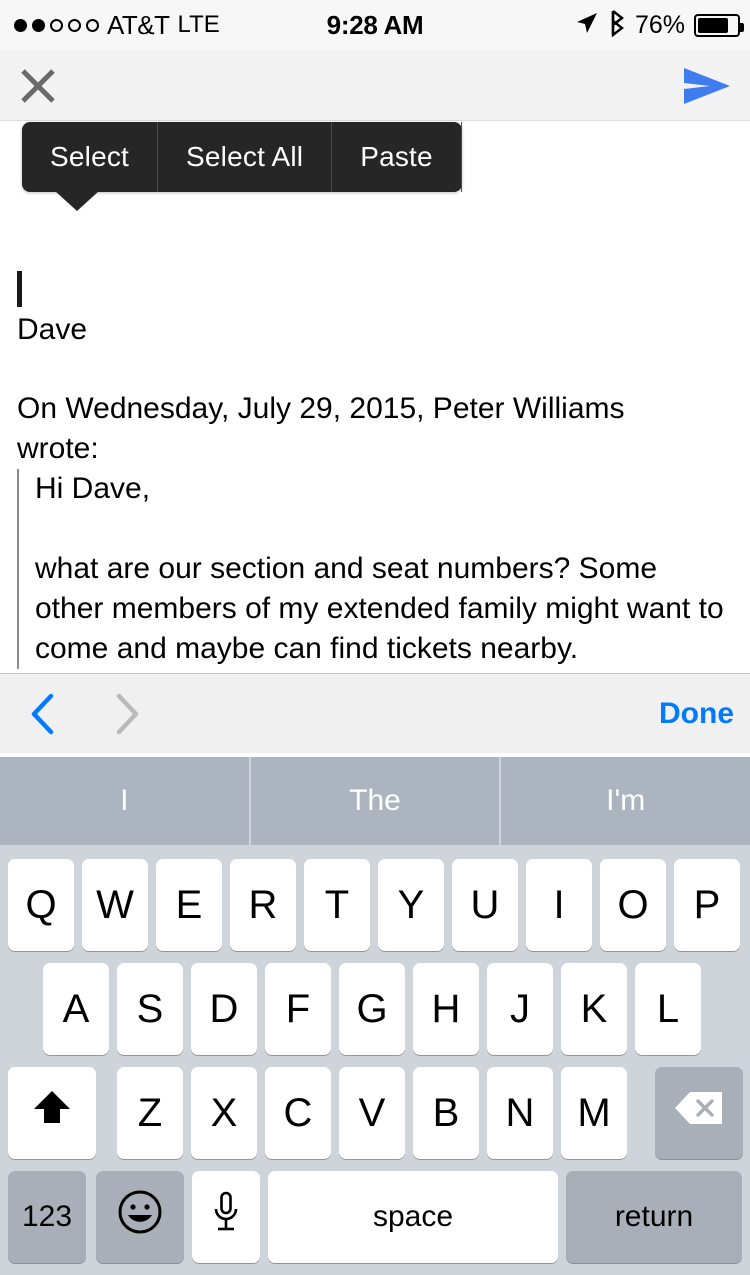 This screenshot has height=1275, width=750. I want to click on key-m: M, so click(594, 1113).